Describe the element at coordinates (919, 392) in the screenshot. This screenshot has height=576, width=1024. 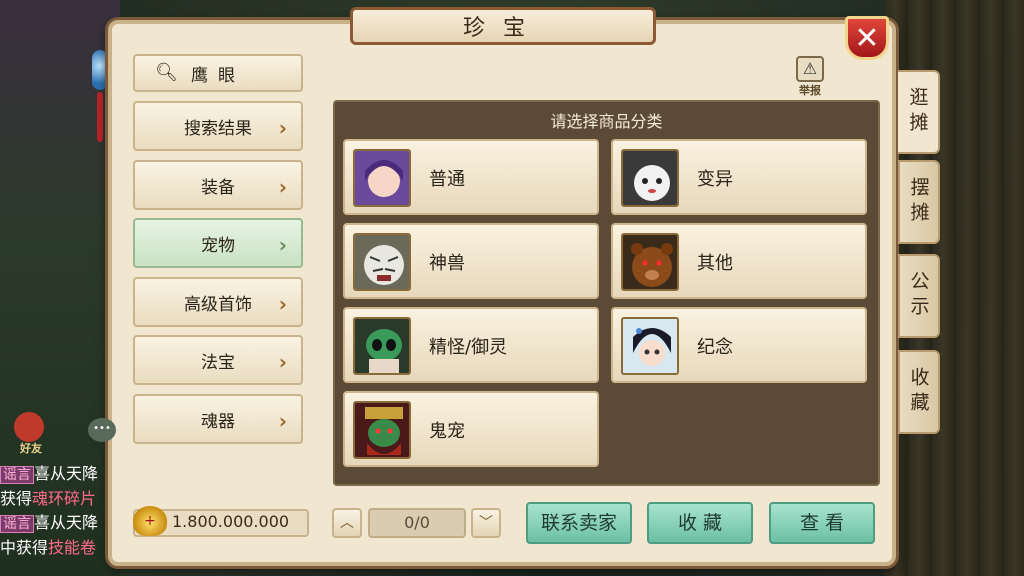
I see `tab-favorites: 收藏` at that location.